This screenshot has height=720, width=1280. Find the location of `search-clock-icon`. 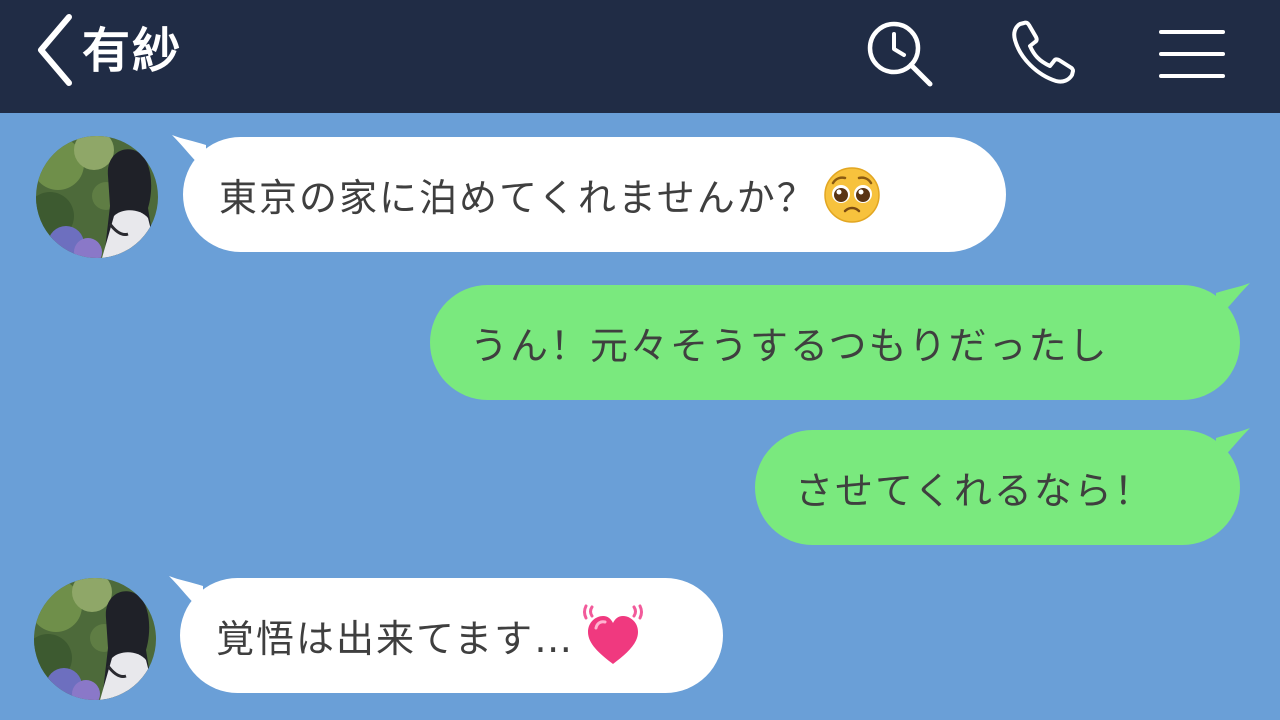

search-clock-icon is located at coordinates (900, 54).